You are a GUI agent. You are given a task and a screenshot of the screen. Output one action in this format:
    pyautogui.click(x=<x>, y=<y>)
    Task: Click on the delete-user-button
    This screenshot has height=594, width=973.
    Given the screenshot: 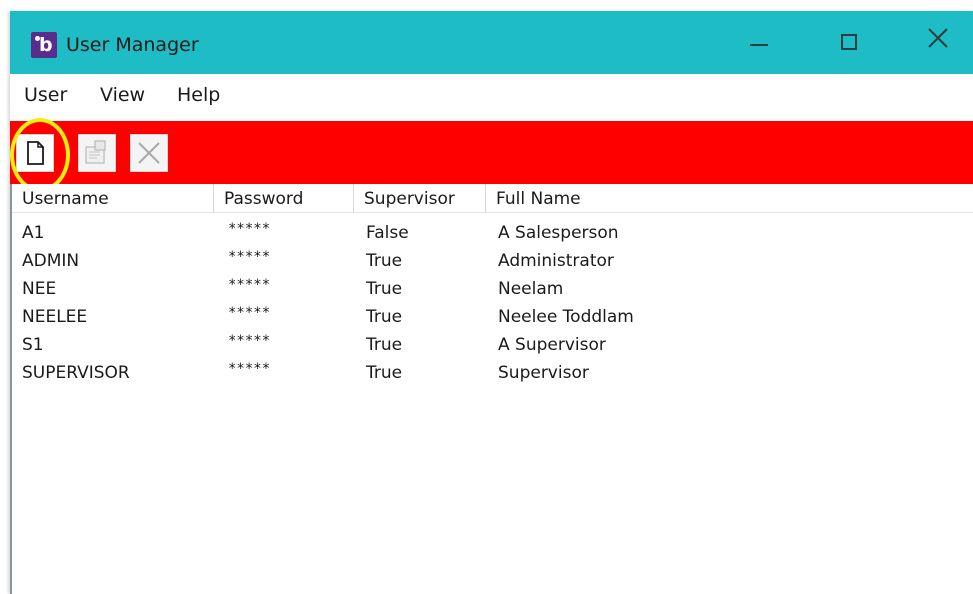 What is the action you would take?
    pyautogui.click(x=149, y=153)
    